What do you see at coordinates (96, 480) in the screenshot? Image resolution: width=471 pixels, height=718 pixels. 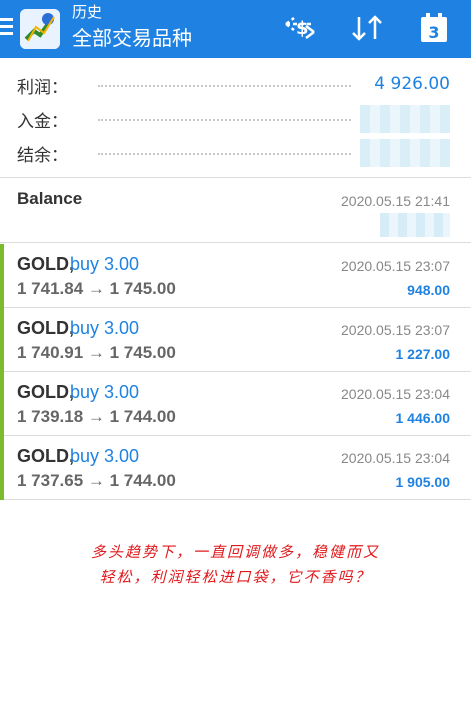 I see `trade-prices: 1 737.65 → 1 744.00` at bounding box center [96, 480].